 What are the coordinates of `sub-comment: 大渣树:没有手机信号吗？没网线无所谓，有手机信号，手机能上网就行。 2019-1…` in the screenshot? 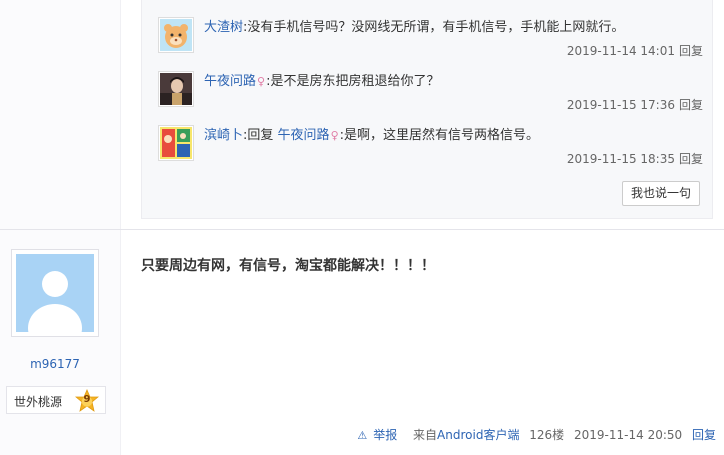 It's located at (430, 42).